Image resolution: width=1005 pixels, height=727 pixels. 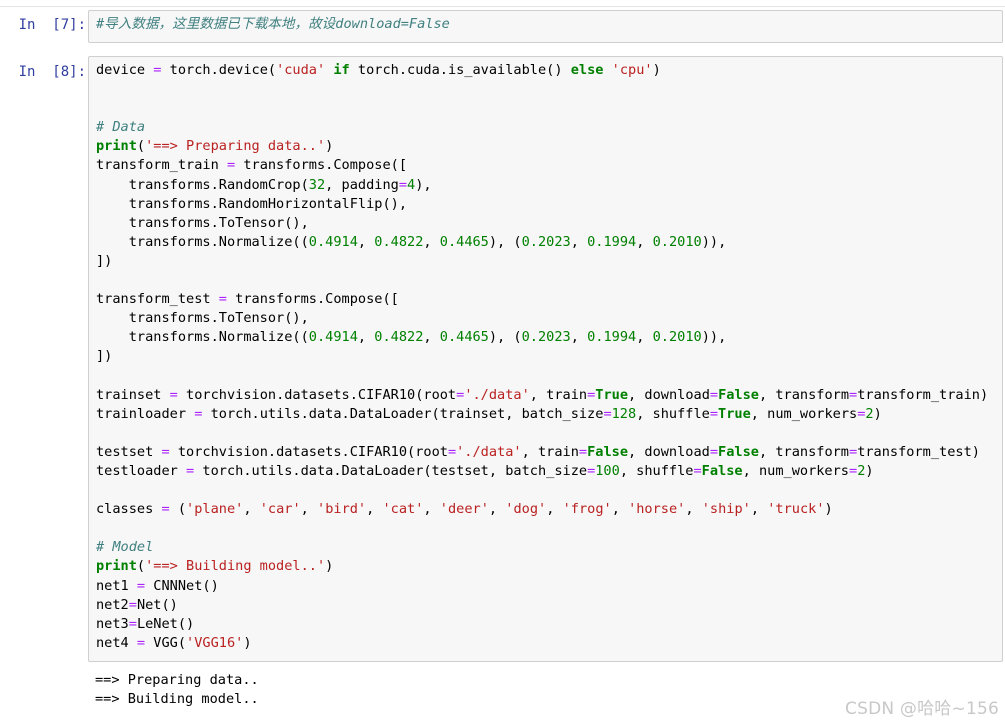 I want to click on code-token: transform_test, so click(x=157, y=299).